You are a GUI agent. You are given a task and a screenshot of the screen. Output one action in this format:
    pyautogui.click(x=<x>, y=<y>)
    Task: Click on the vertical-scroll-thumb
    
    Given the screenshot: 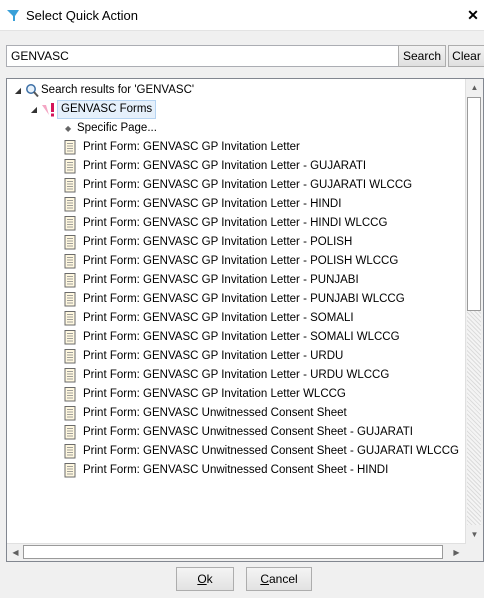 What is the action you would take?
    pyautogui.click(x=474, y=204)
    